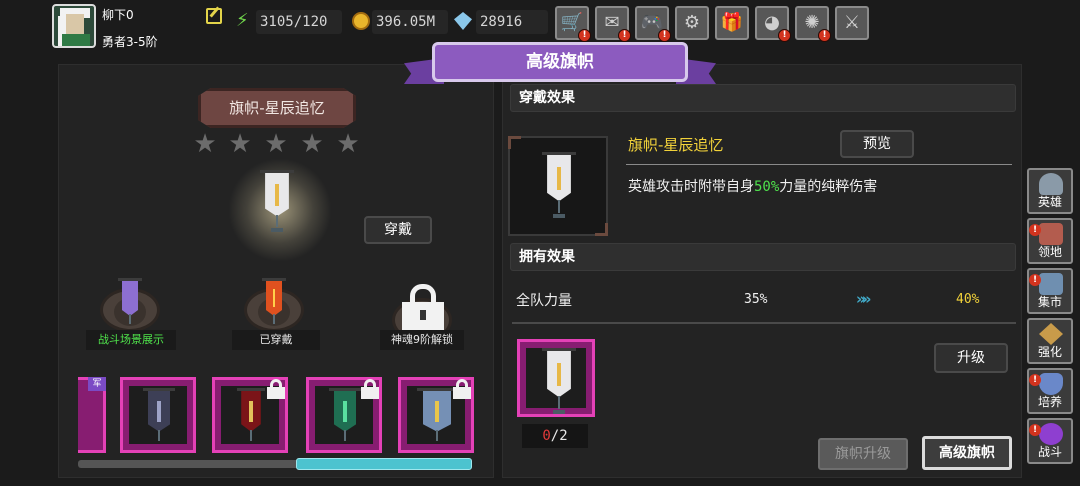  What do you see at coordinates (1049, 352) in the screenshot?
I see `nav-label: 强化` at bounding box center [1049, 352].